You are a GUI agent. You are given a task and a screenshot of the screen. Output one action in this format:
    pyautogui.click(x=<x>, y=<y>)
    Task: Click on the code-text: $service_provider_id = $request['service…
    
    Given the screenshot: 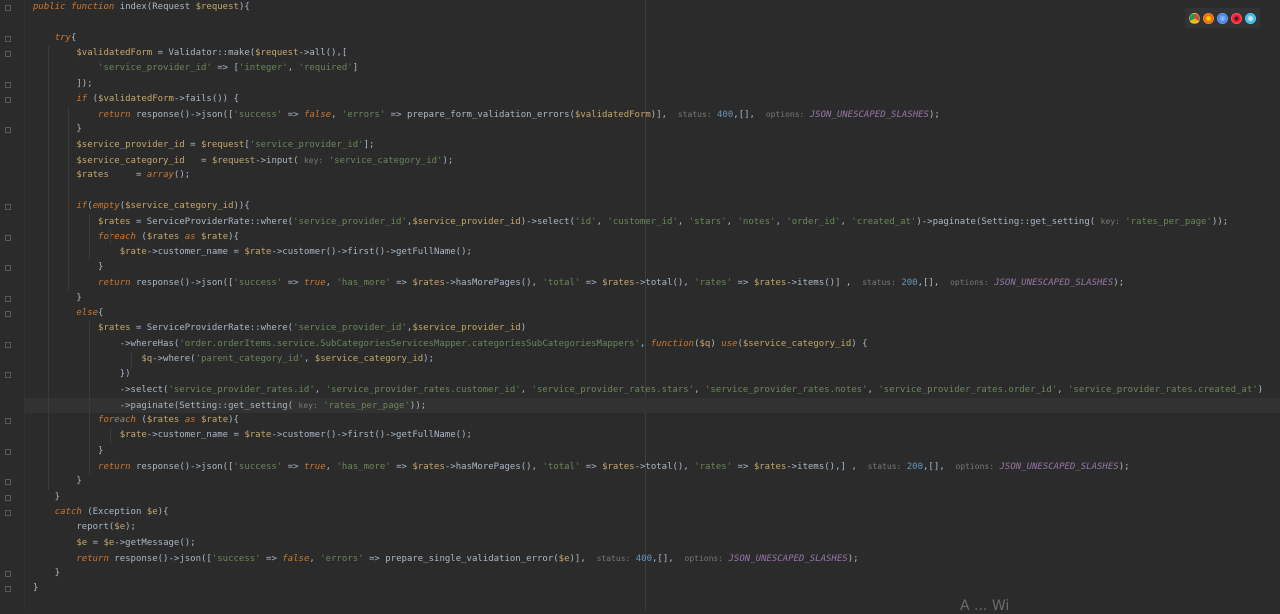 What is the action you would take?
    pyautogui.click(x=225, y=144)
    